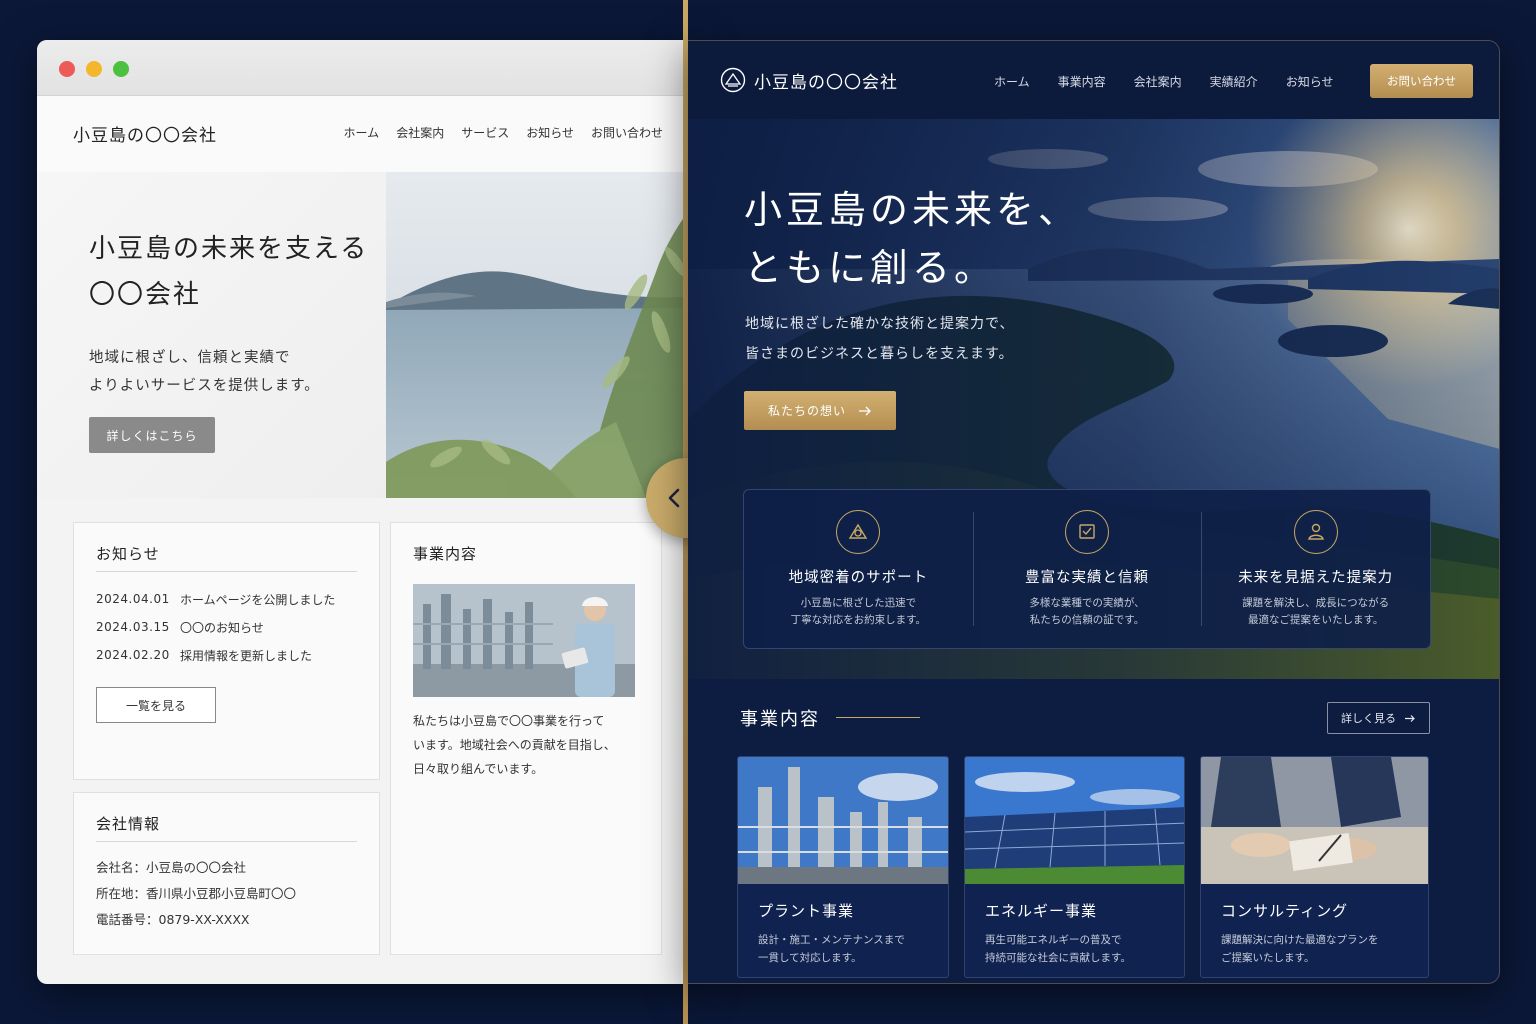  I want to click on after-business-section-title: 事業内容, so click(780, 719).